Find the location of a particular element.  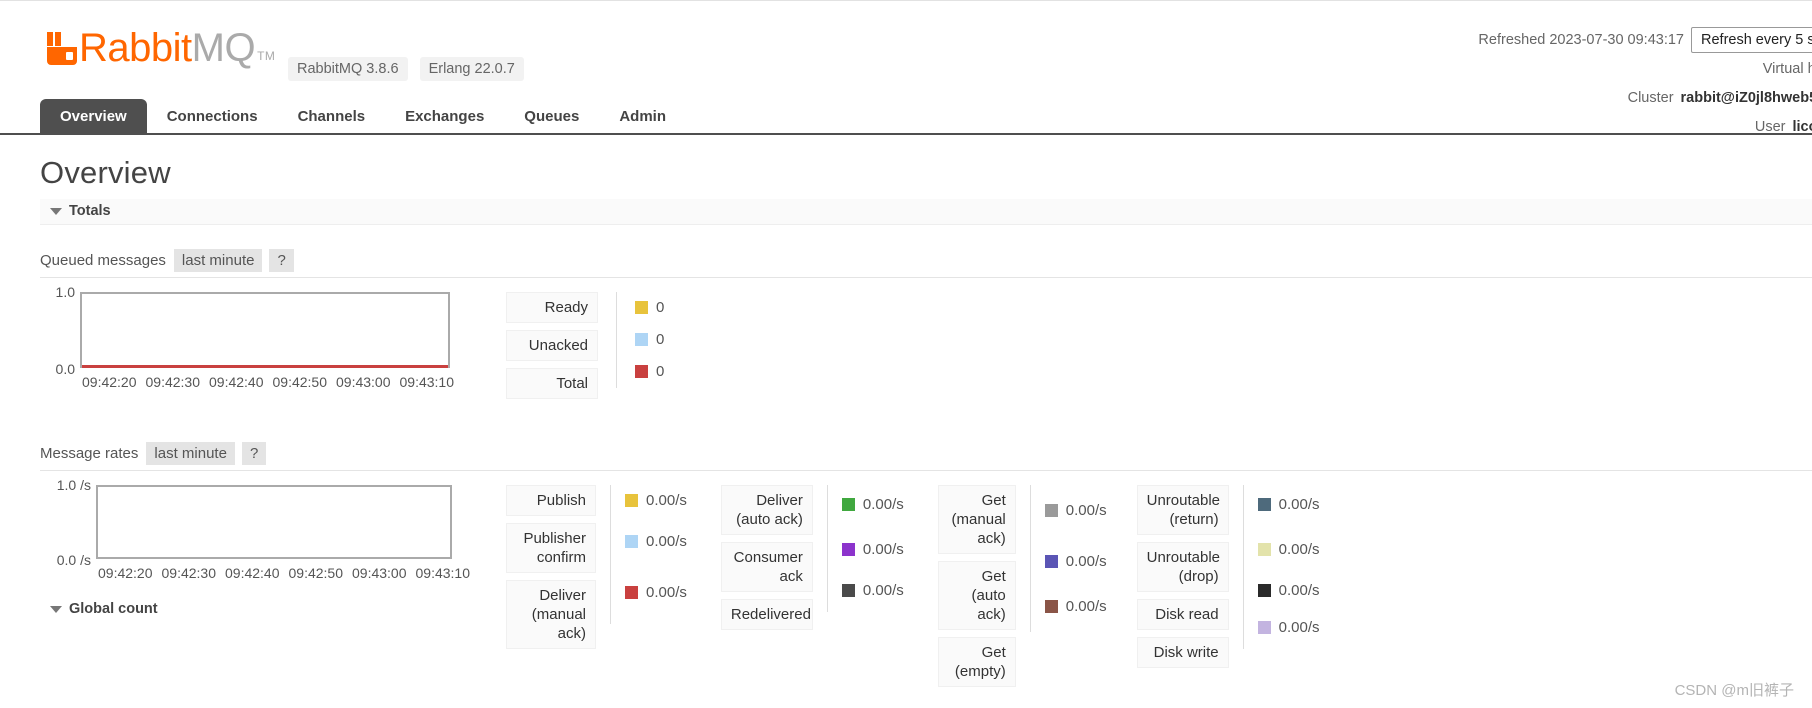

x-tick: 09:42:30 is located at coordinates (189, 573).